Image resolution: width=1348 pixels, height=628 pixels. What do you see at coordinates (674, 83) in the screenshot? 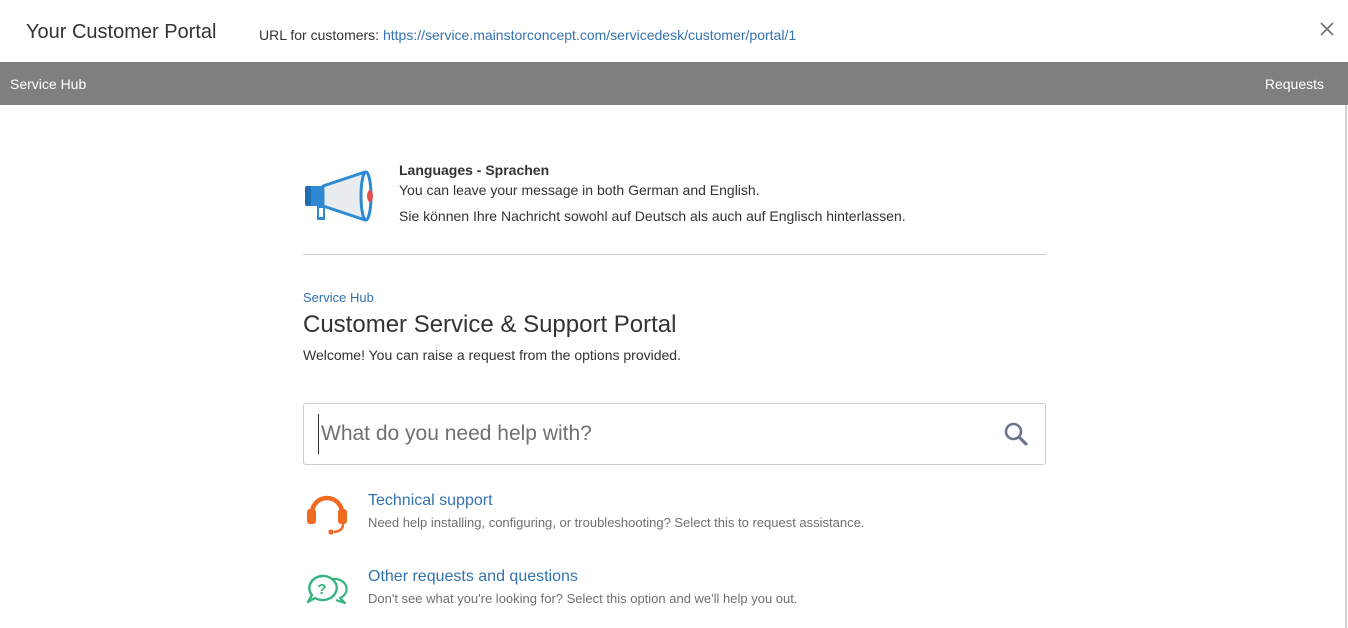
I see `portal-nav-bar: Service Hub Requests` at bounding box center [674, 83].